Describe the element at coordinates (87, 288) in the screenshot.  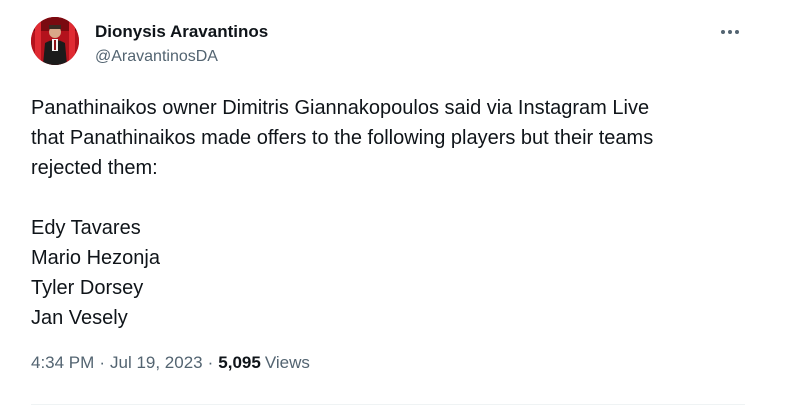
I see `player-name: Tyler Dorsey` at that location.